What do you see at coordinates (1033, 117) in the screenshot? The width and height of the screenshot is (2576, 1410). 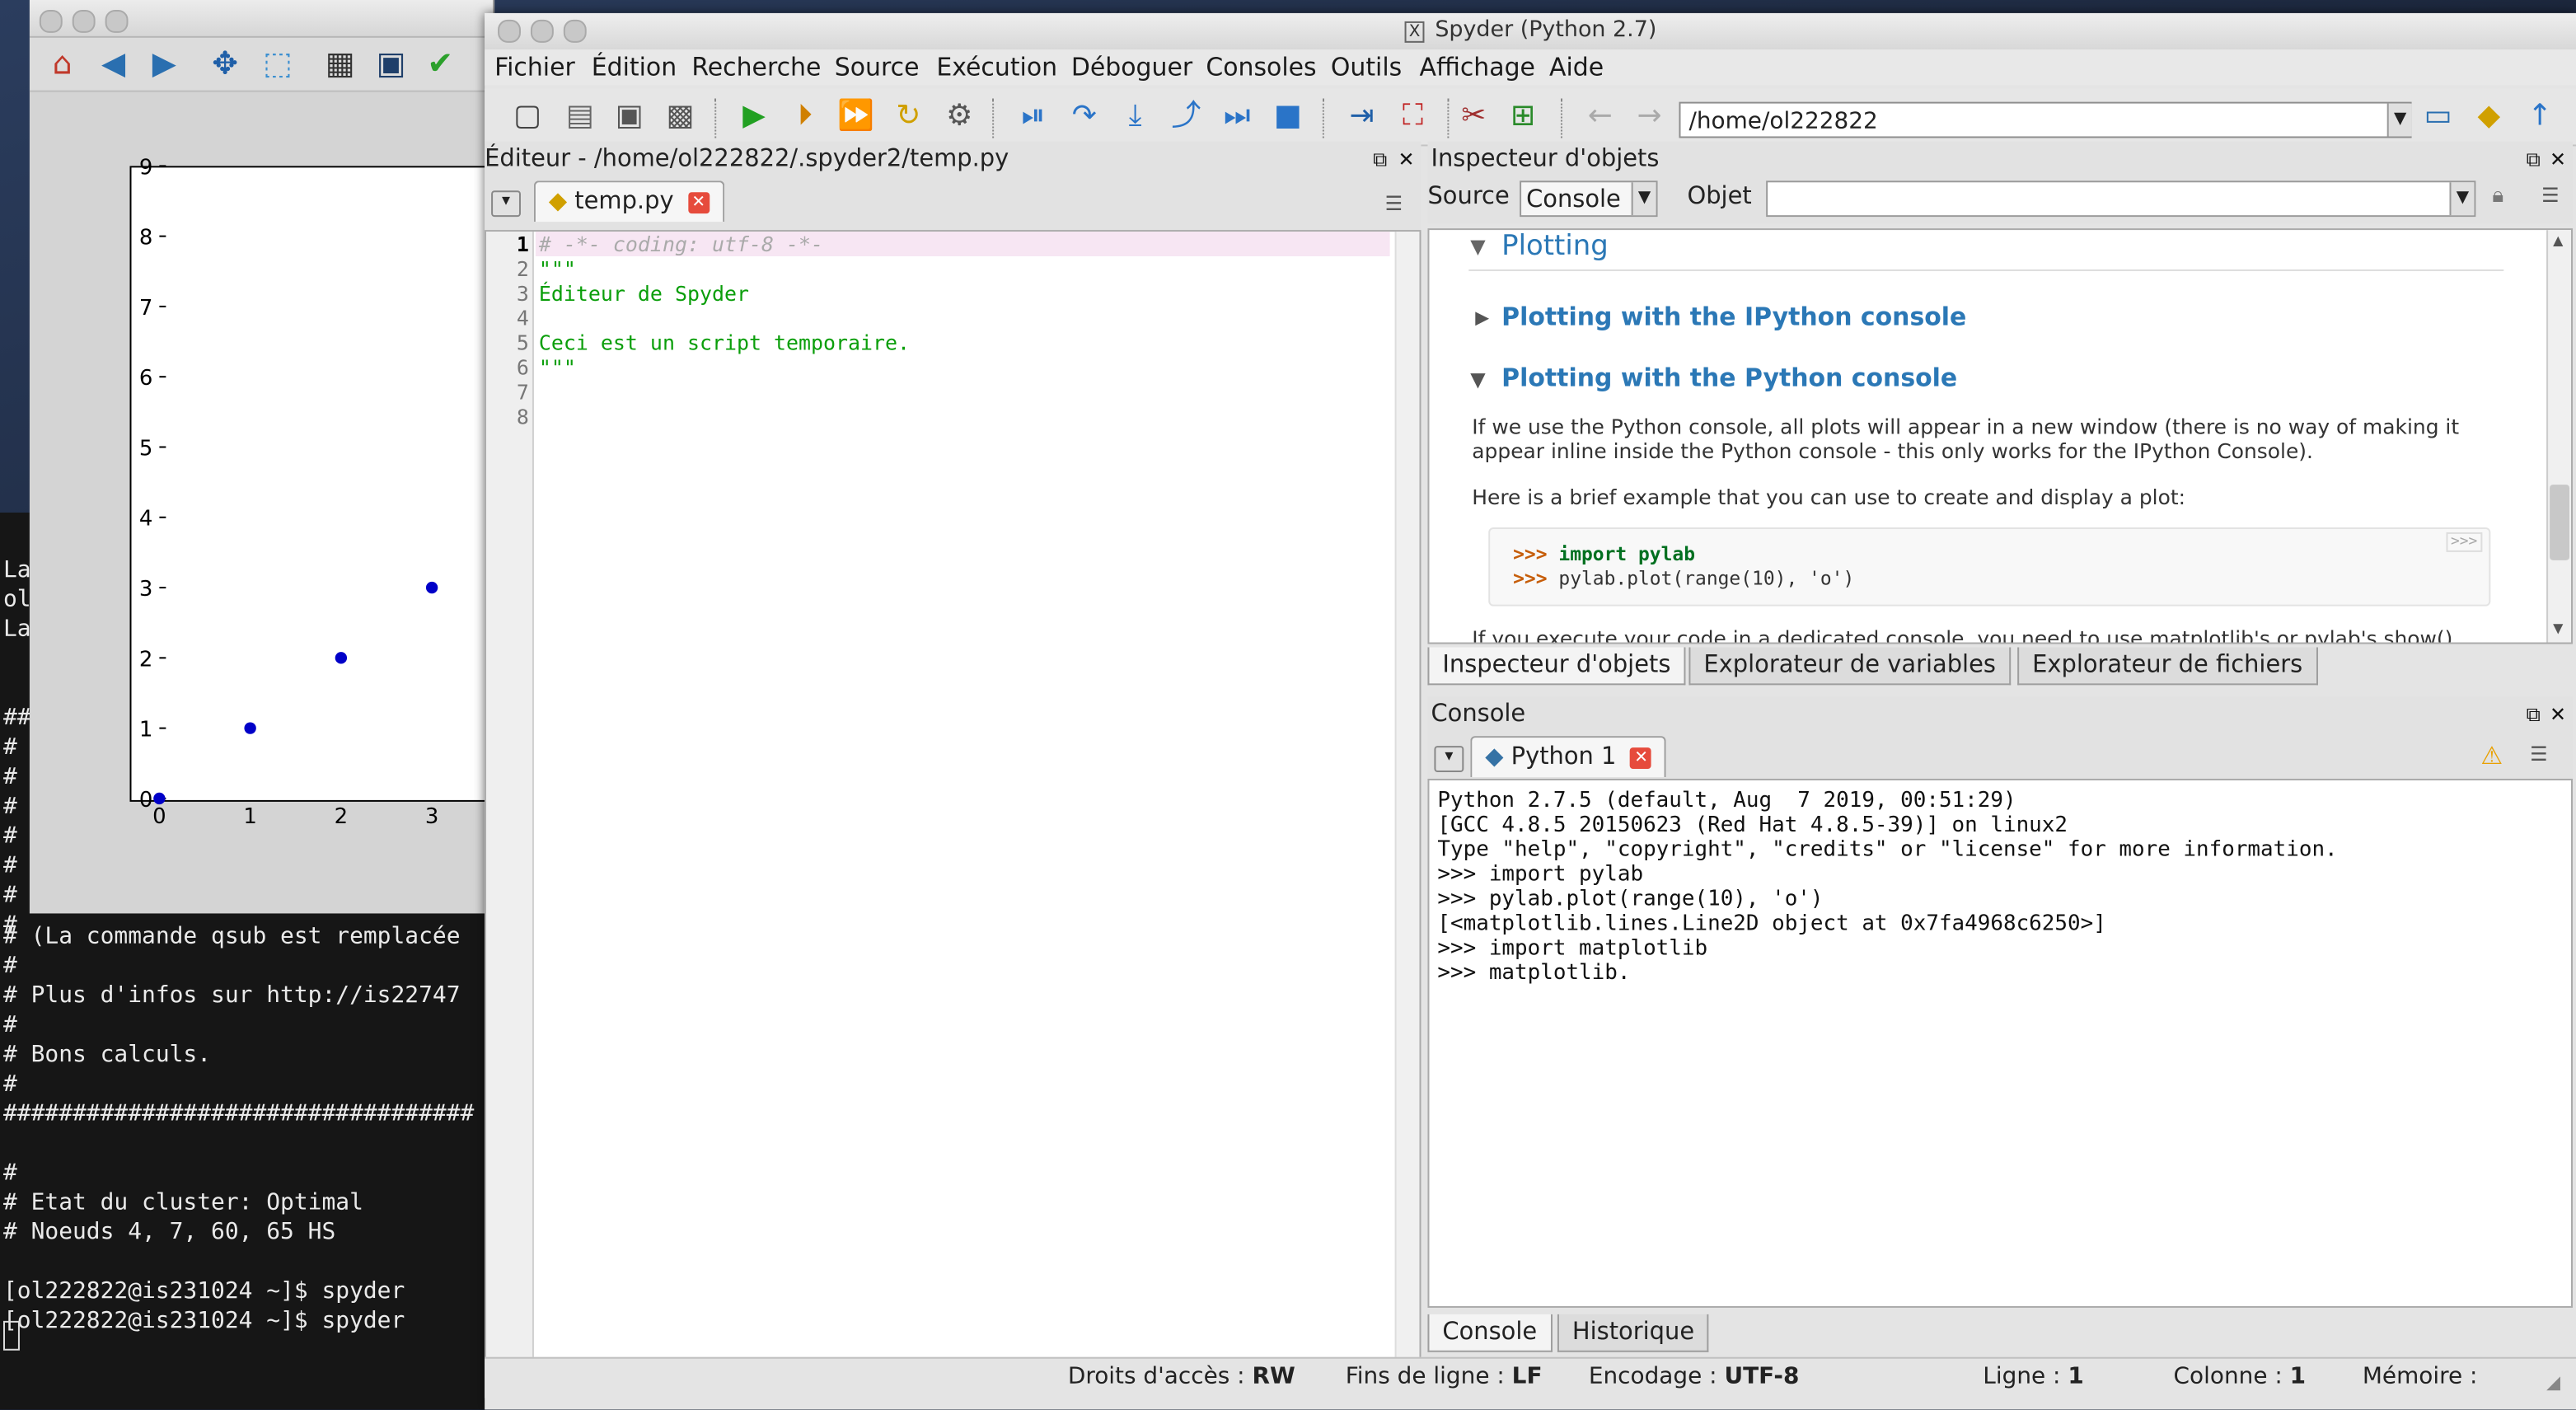 I see `debug-icon: ⏯` at bounding box center [1033, 117].